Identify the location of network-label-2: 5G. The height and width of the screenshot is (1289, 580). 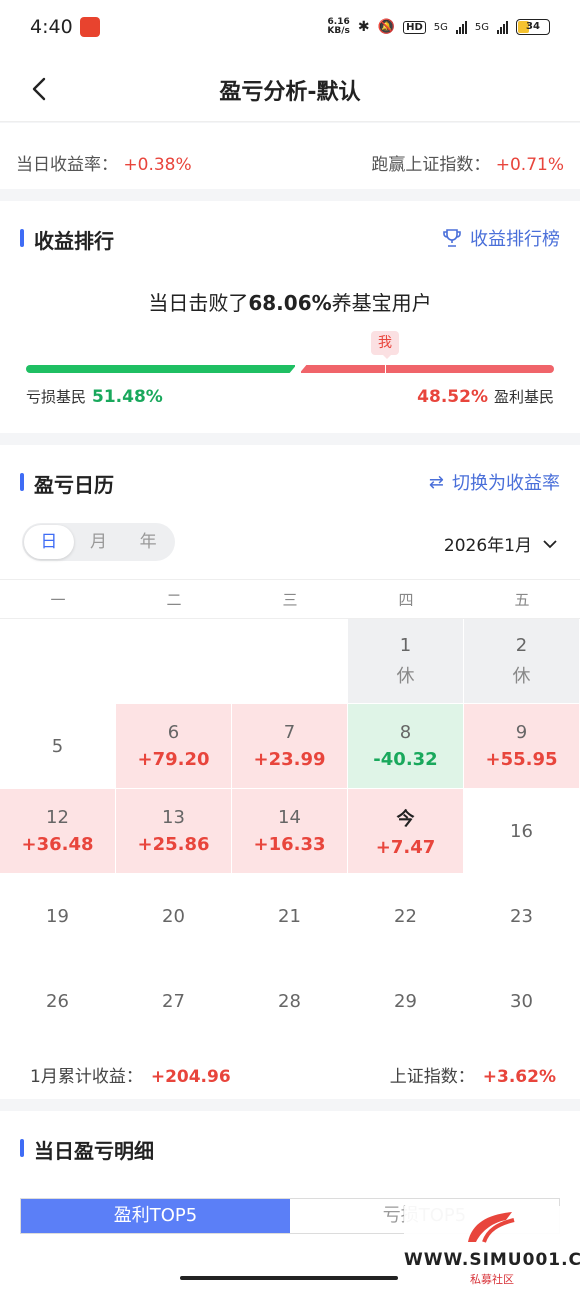
(481, 27).